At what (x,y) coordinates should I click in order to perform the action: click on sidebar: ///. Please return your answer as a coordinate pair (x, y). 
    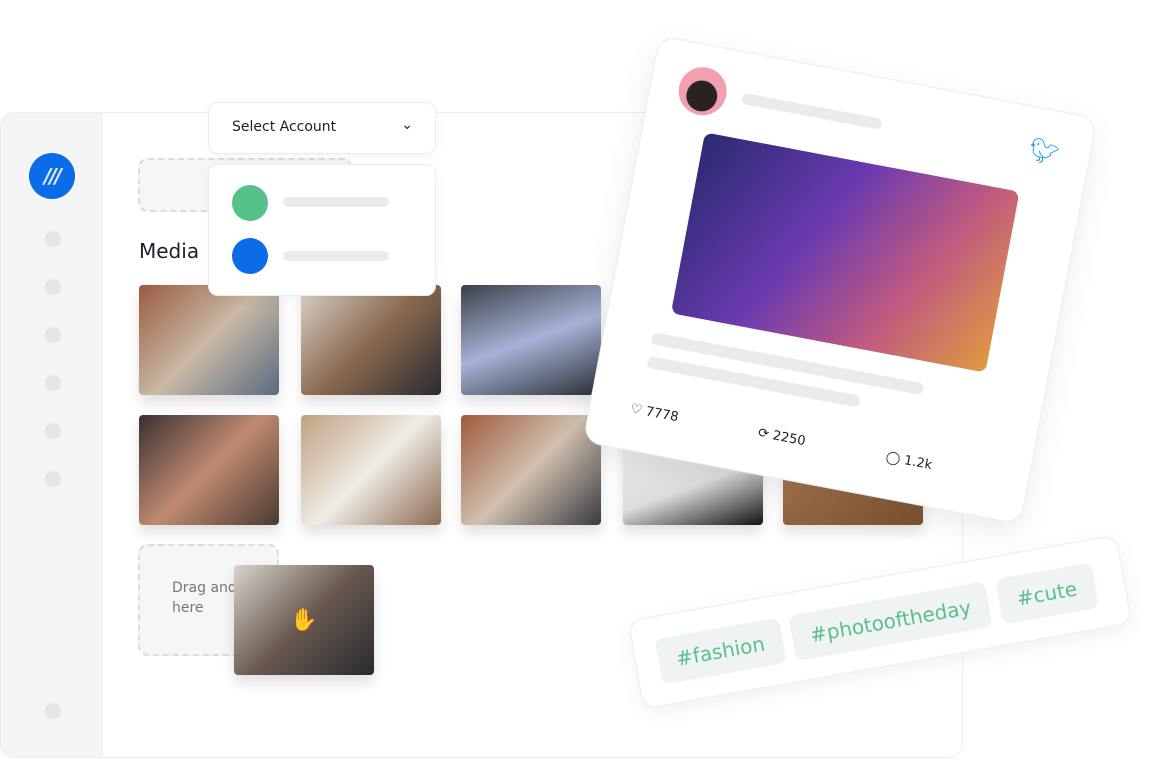
    Looking at the image, I should click on (52, 435).